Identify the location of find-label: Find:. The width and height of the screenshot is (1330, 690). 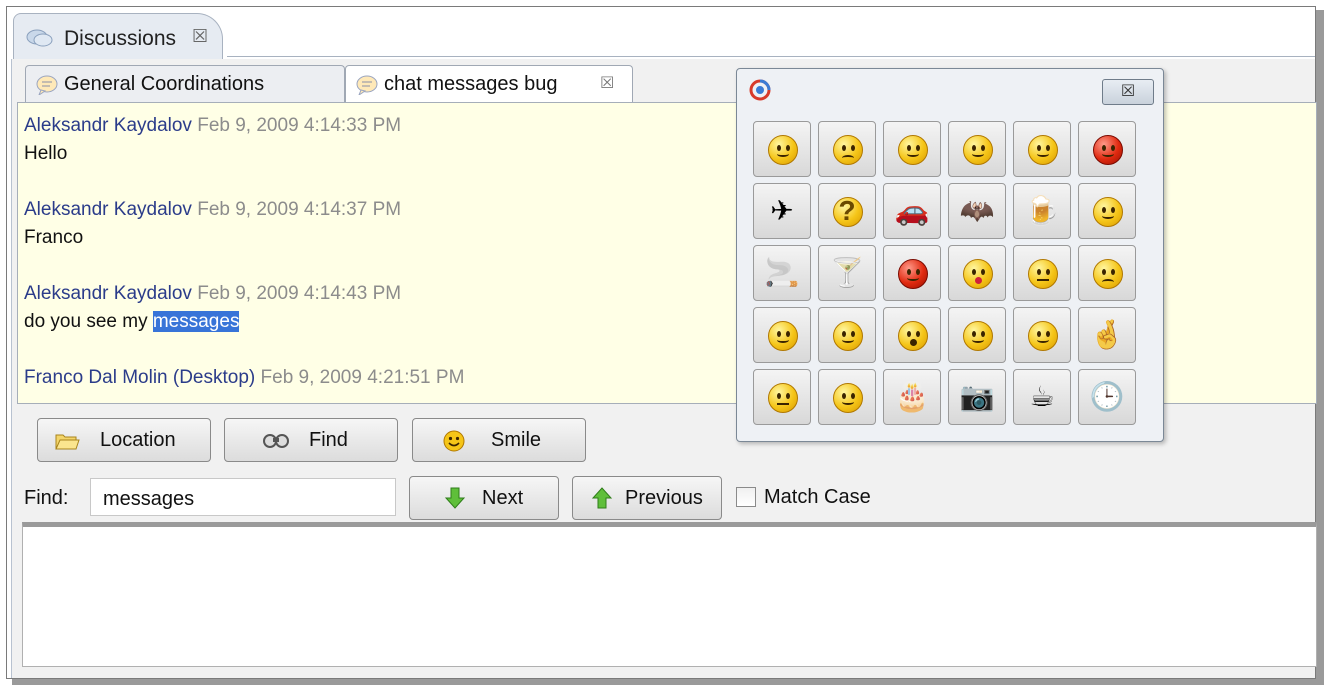
(46, 498).